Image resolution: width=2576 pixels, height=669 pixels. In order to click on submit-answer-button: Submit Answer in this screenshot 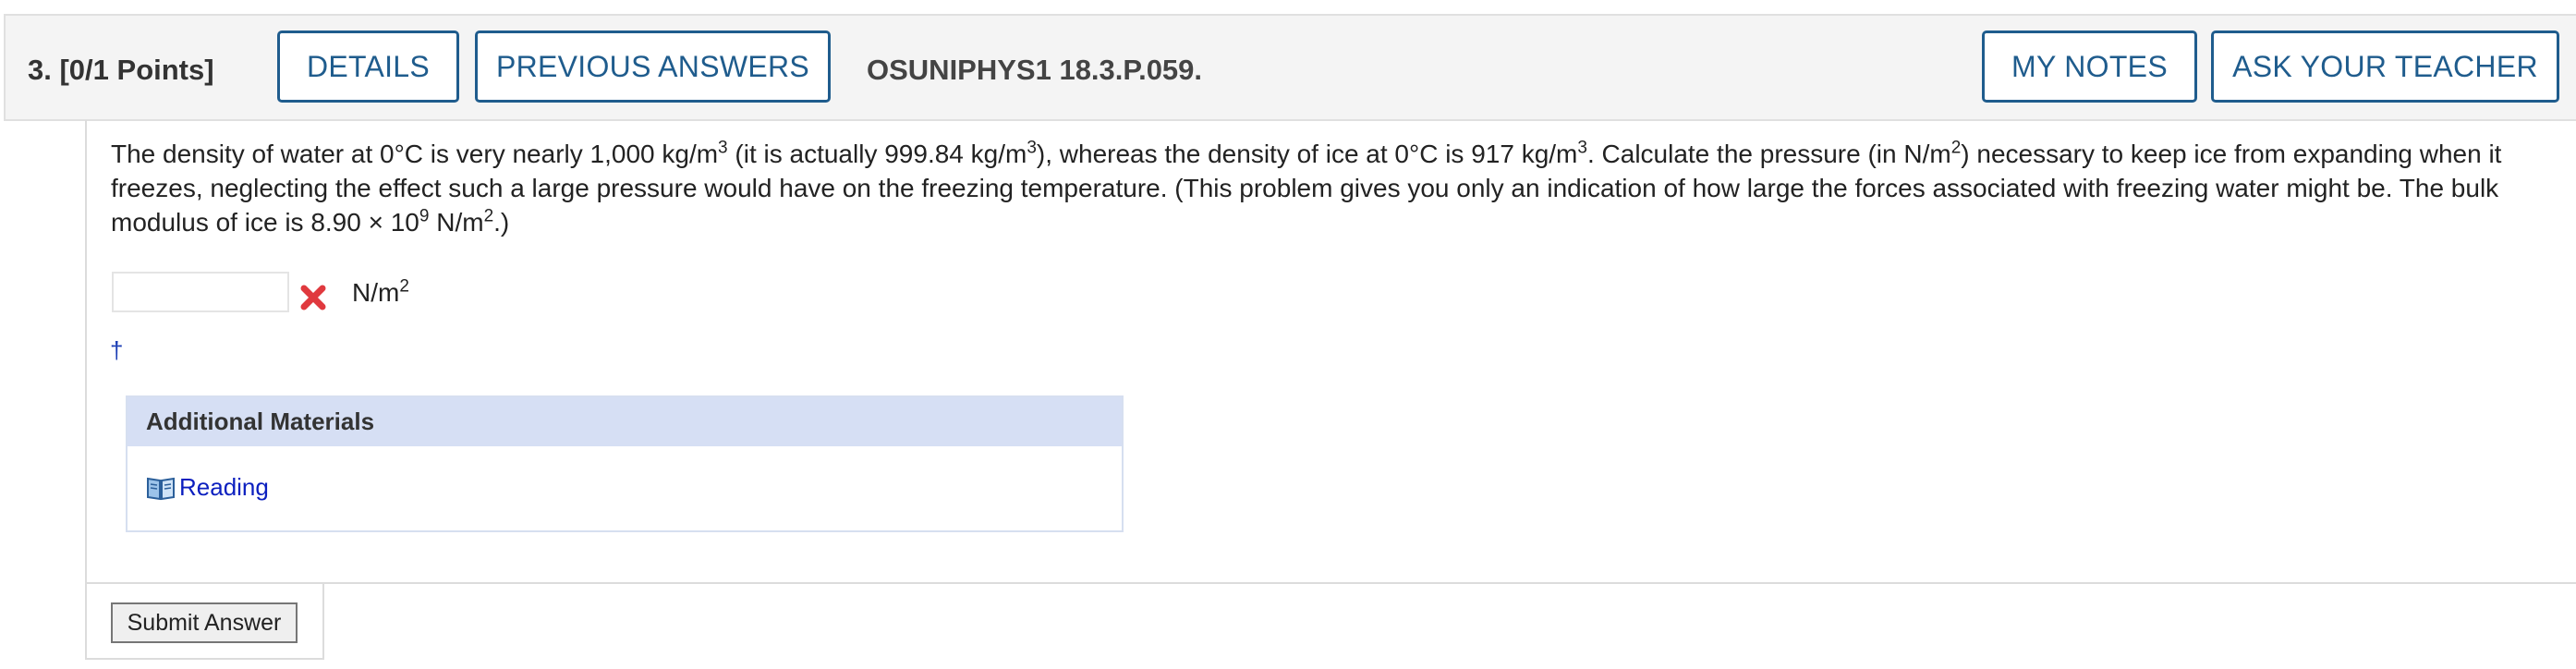, I will do `click(204, 623)`.